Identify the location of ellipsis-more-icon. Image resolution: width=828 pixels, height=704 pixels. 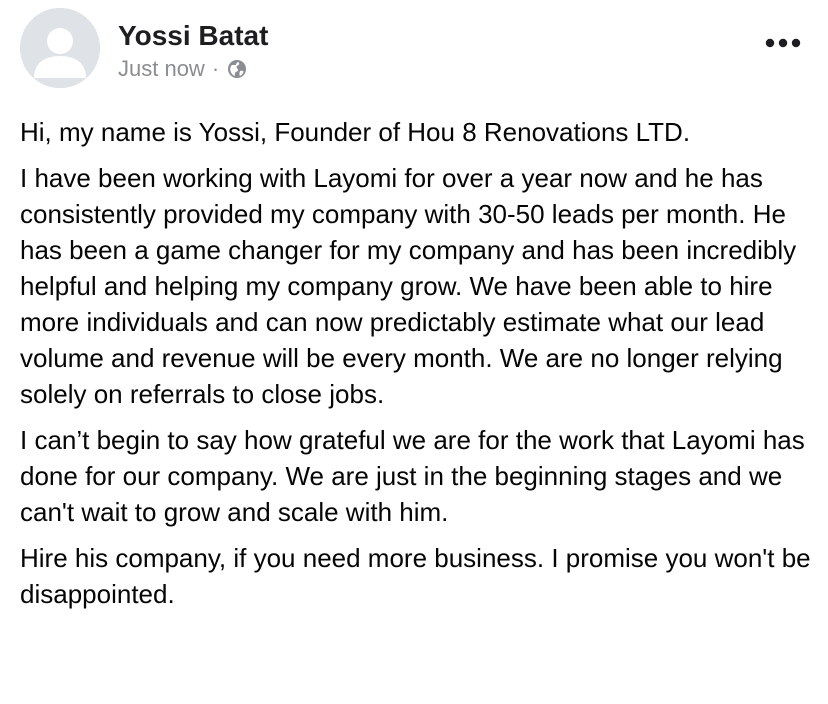
(783, 43).